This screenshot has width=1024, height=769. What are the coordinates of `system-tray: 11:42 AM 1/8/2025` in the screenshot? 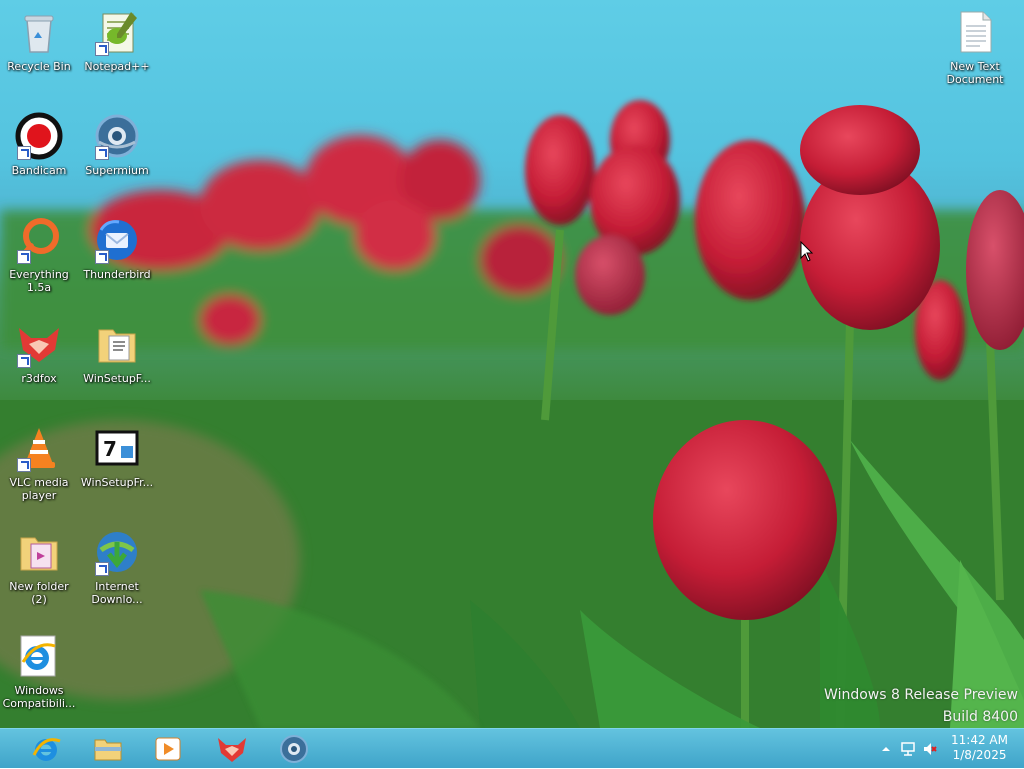 It's located at (939, 749).